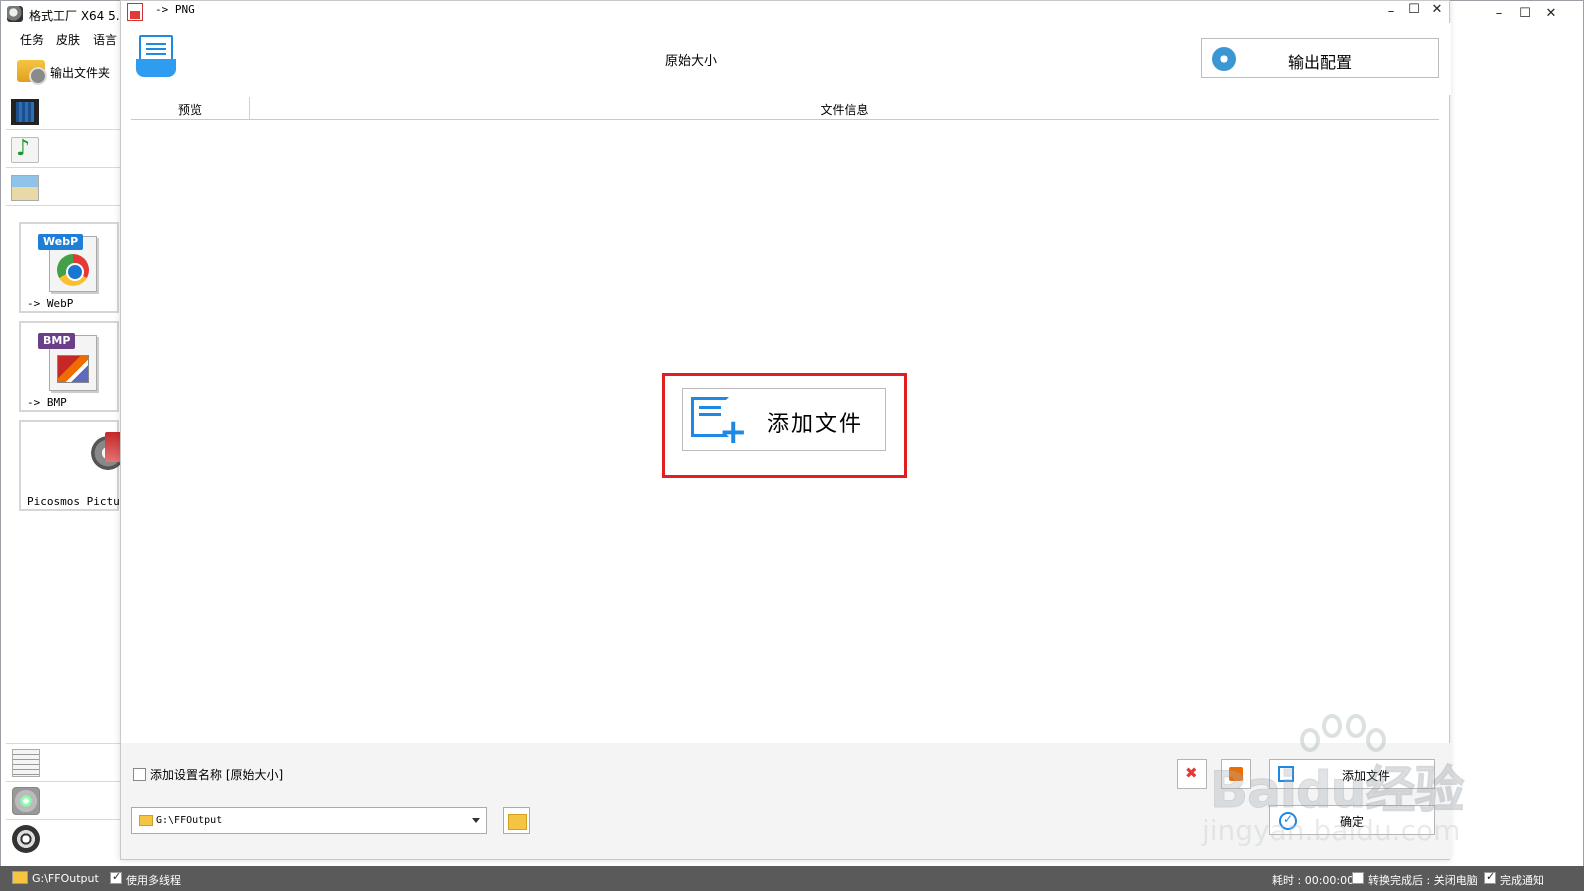 Image resolution: width=1584 pixels, height=891 pixels. What do you see at coordinates (690, 61) in the screenshot?
I see `dialog-heading: 原始大小` at bounding box center [690, 61].